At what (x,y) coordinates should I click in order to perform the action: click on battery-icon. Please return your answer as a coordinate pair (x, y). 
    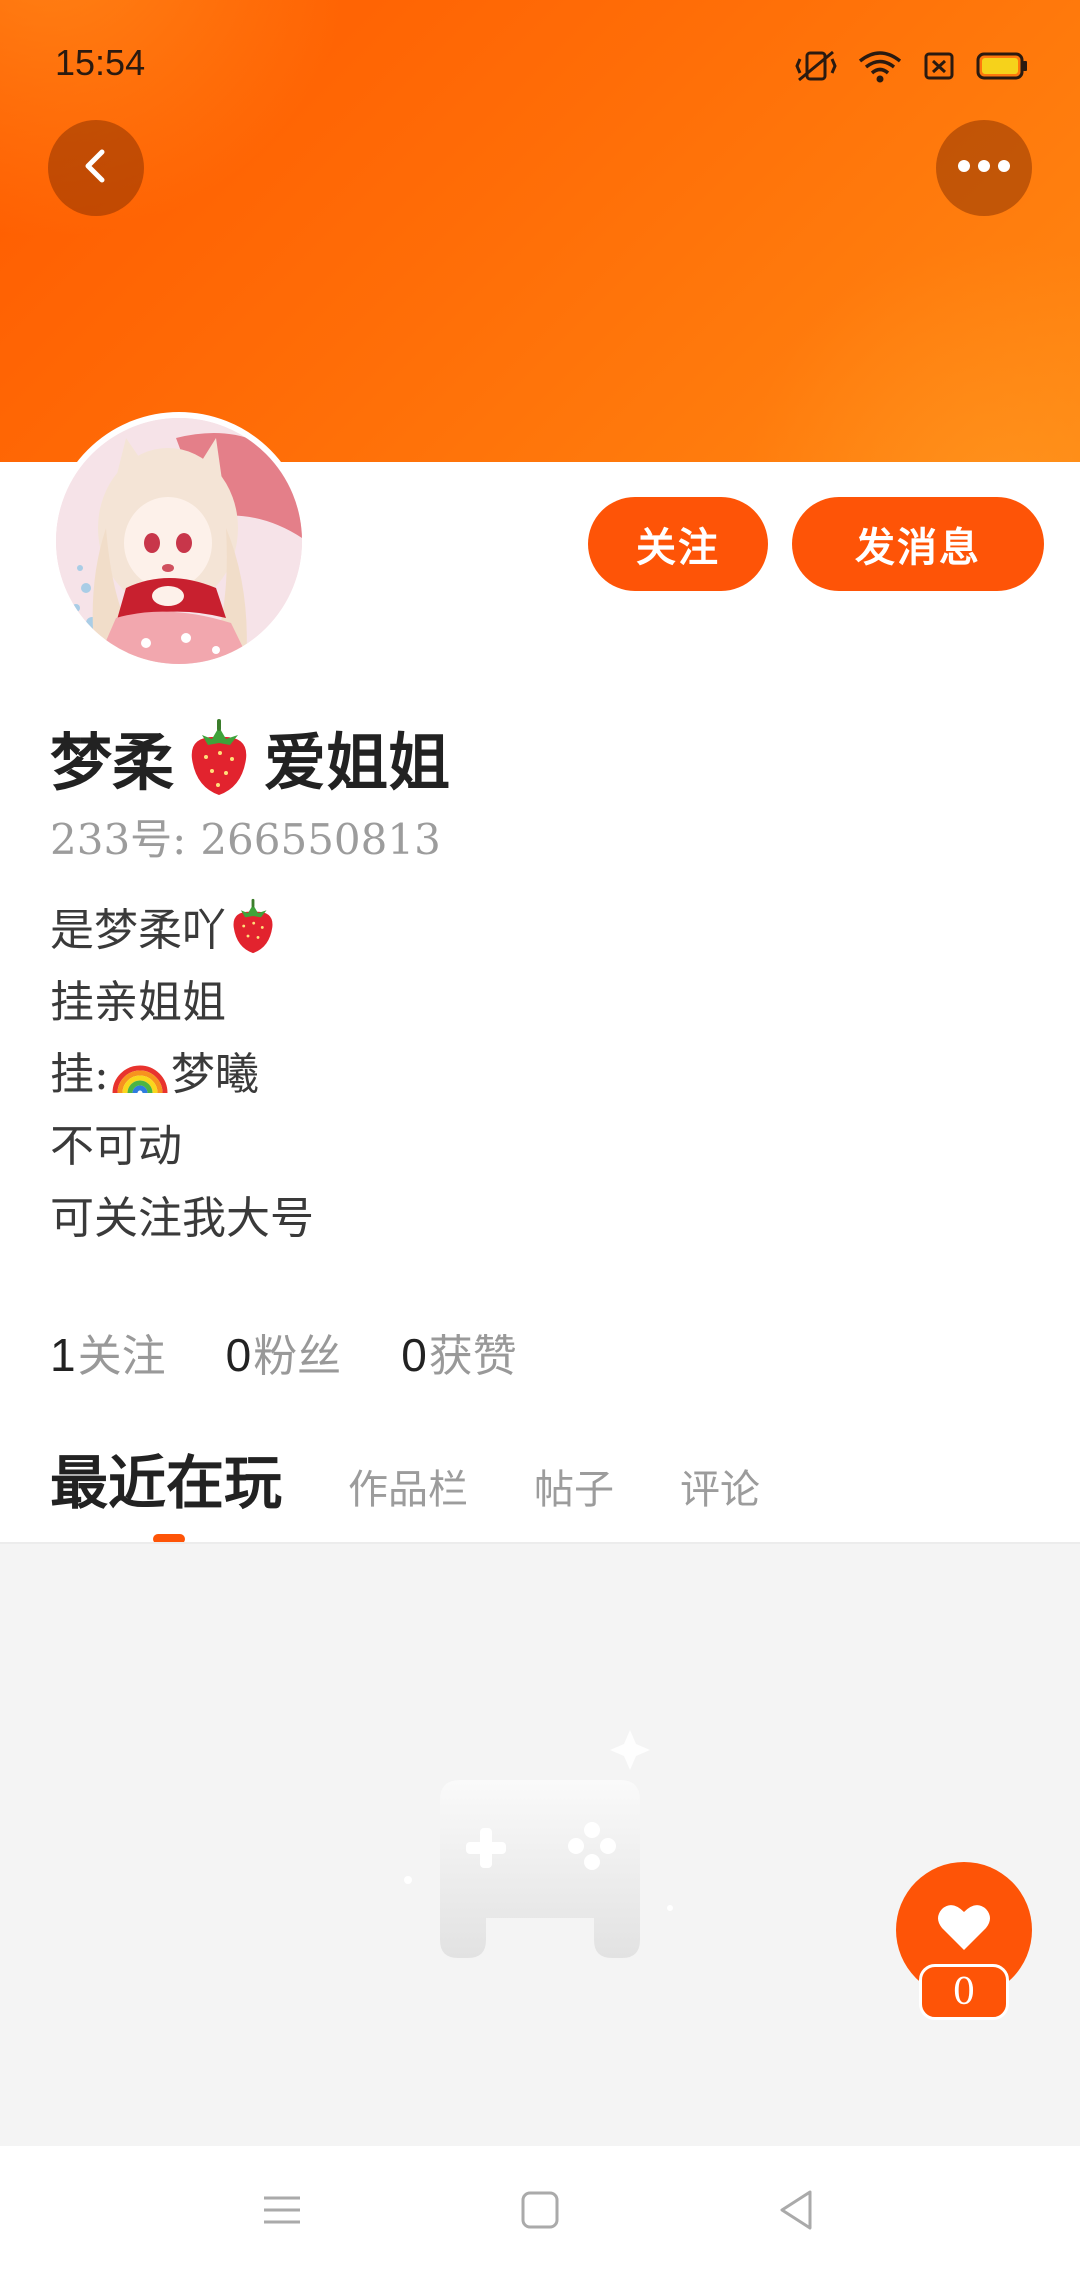
    Looking at the image, I should click on (1002, 66).